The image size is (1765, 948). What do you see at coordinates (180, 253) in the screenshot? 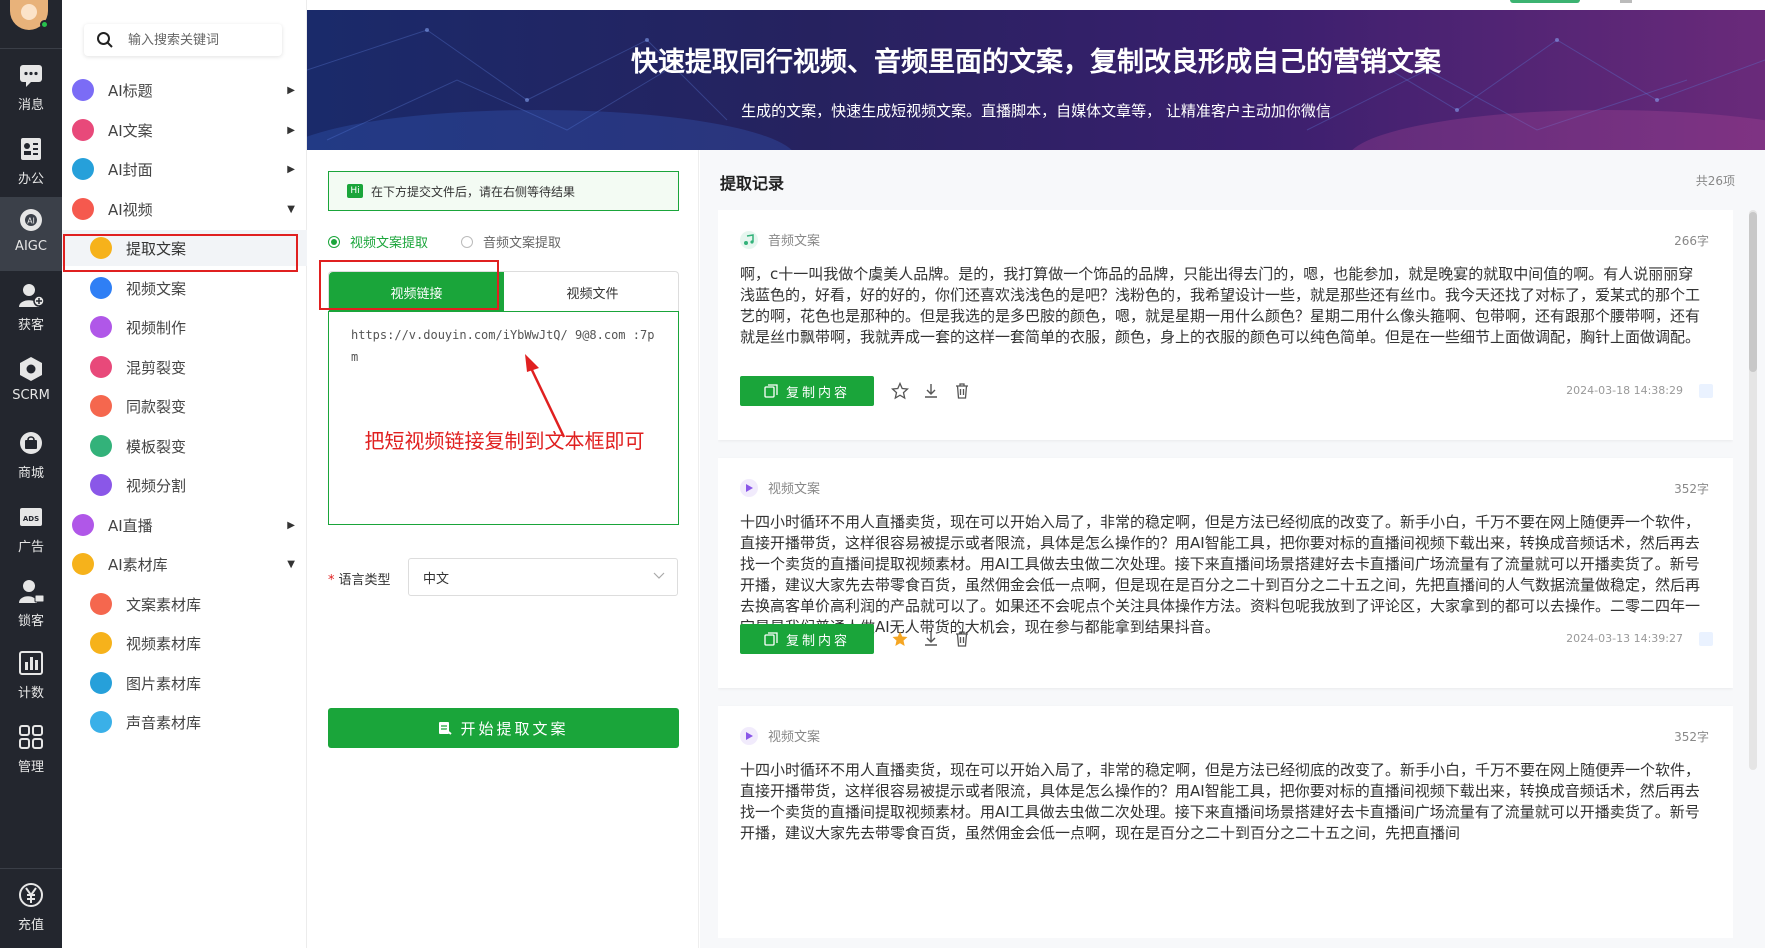
I see `highlight-box` at bounding box center [180, 253].